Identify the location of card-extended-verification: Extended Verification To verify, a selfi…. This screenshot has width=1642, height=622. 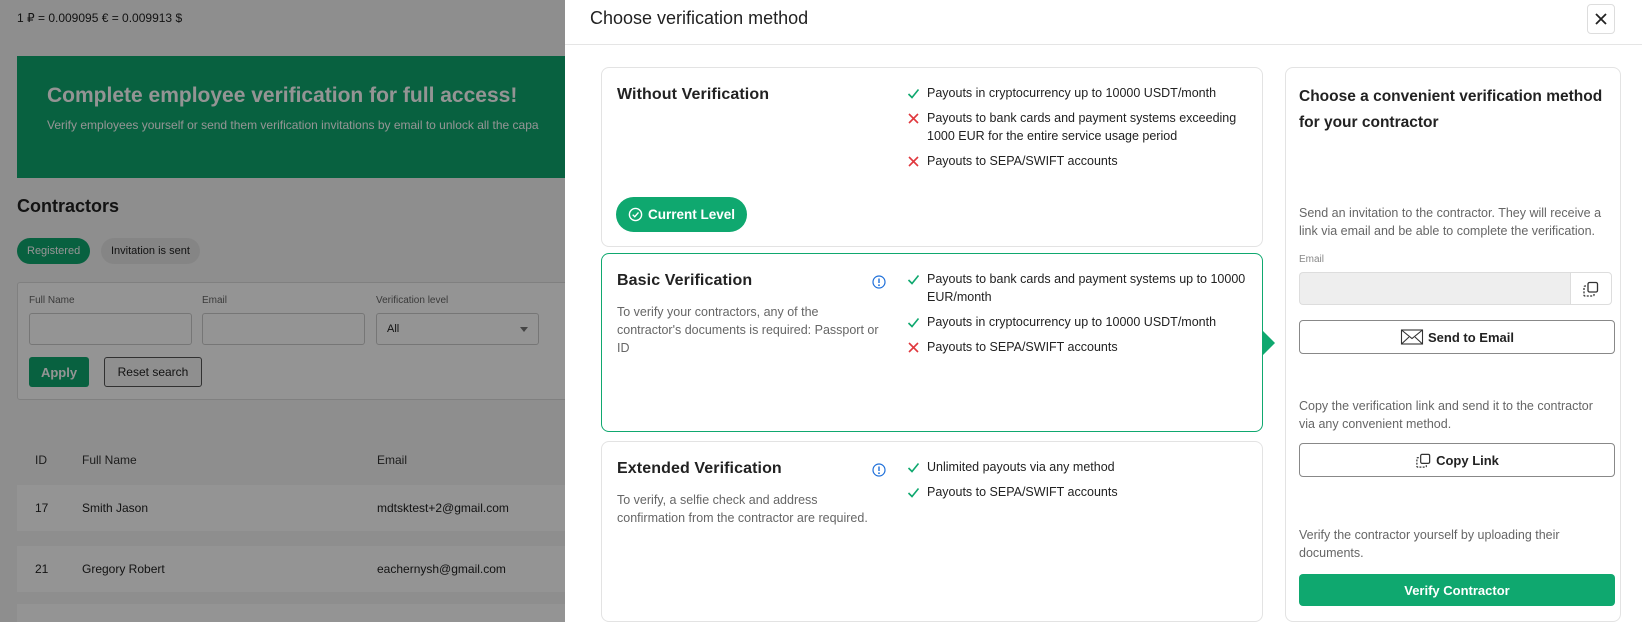
(932, 531).